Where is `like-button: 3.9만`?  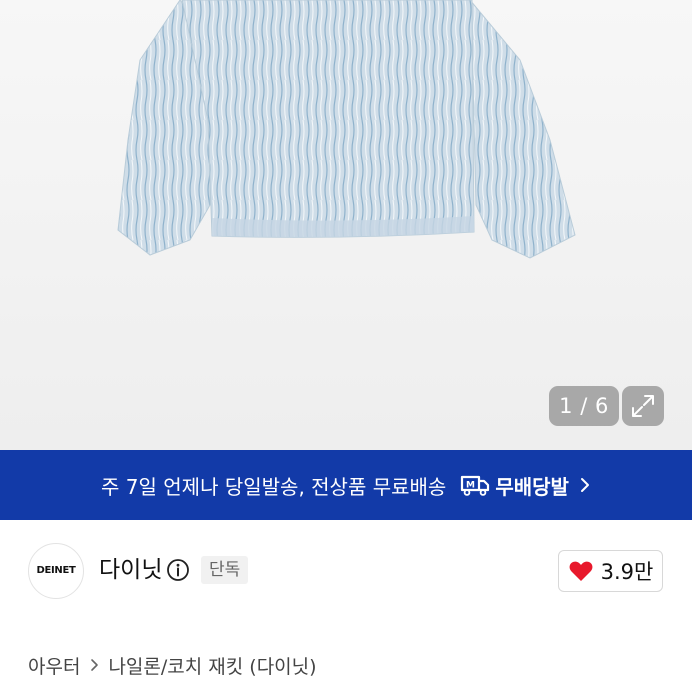 like-button: 3.9만 is located at coordinates (610, 571).